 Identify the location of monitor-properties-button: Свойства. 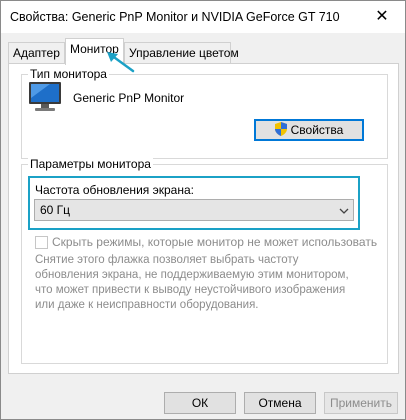
(309, 130).